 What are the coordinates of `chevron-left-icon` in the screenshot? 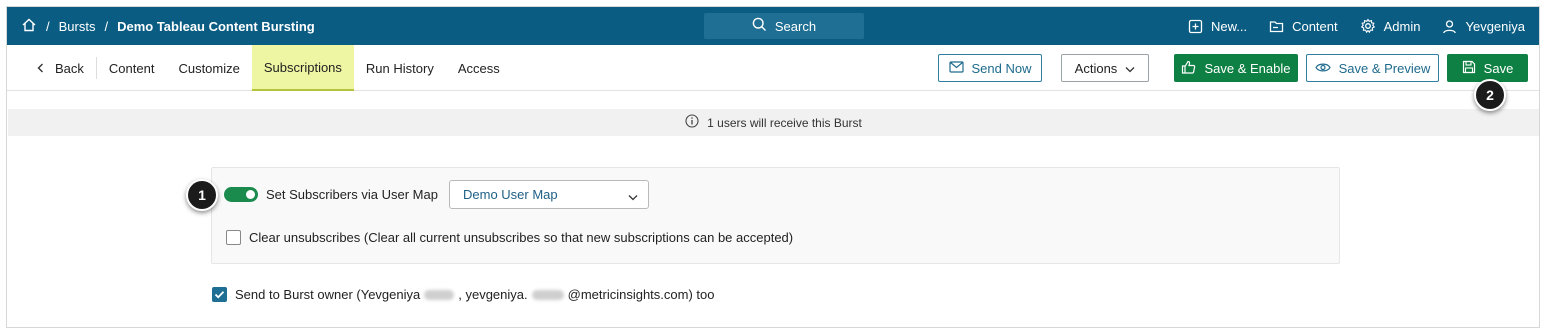 It's located at (41, 68).